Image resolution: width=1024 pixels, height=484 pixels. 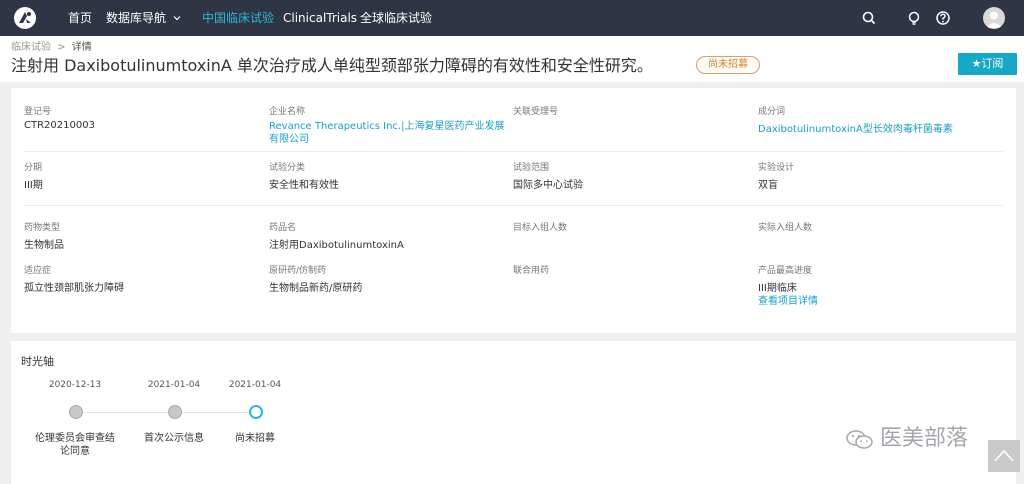 What do you see at coordinates (42, 228) in the screenshot?
I see `field-label-drug-type: 药物类型` at bounding box center [42, 228].